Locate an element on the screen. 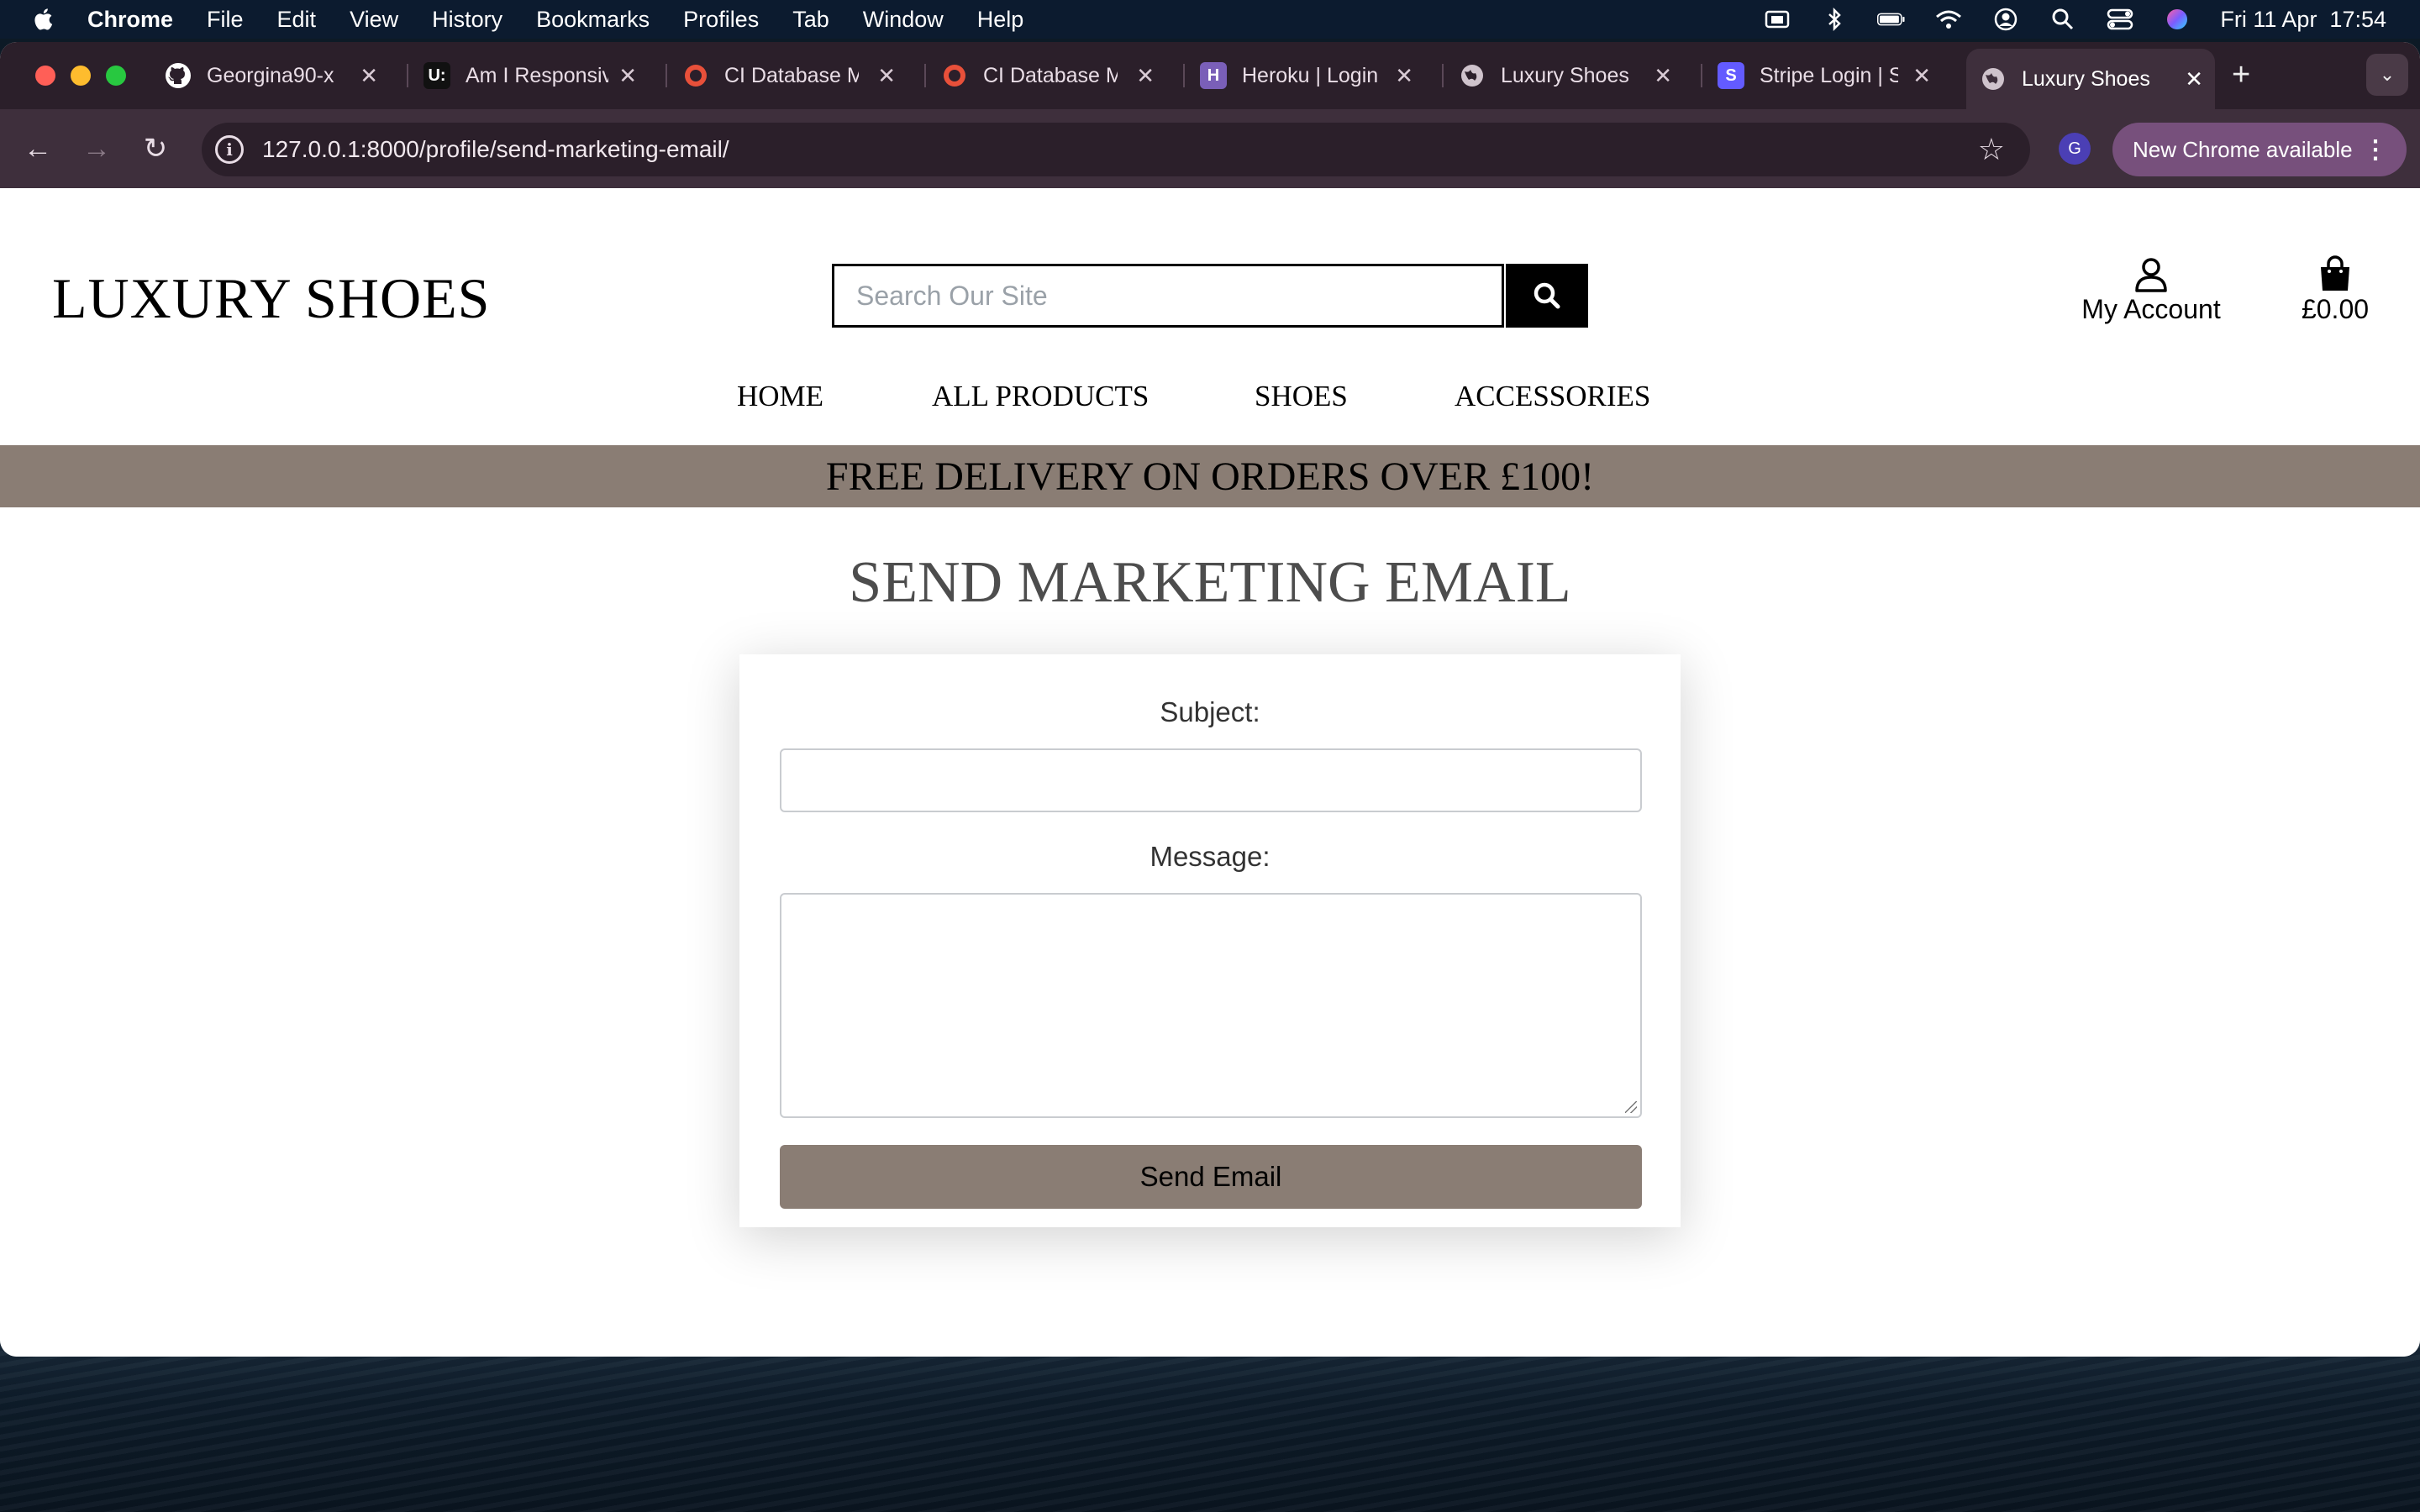 The height and width of the screenshot is (1512, 2420). nav-all-products: ALL PRODUCTS is located at coordinates (1041, 396).